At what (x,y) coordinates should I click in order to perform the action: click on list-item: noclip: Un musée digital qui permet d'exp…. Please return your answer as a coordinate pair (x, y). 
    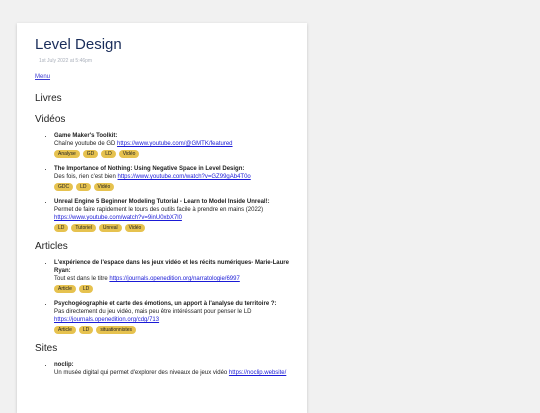
    Looking at the image, I should click on (171, 369).